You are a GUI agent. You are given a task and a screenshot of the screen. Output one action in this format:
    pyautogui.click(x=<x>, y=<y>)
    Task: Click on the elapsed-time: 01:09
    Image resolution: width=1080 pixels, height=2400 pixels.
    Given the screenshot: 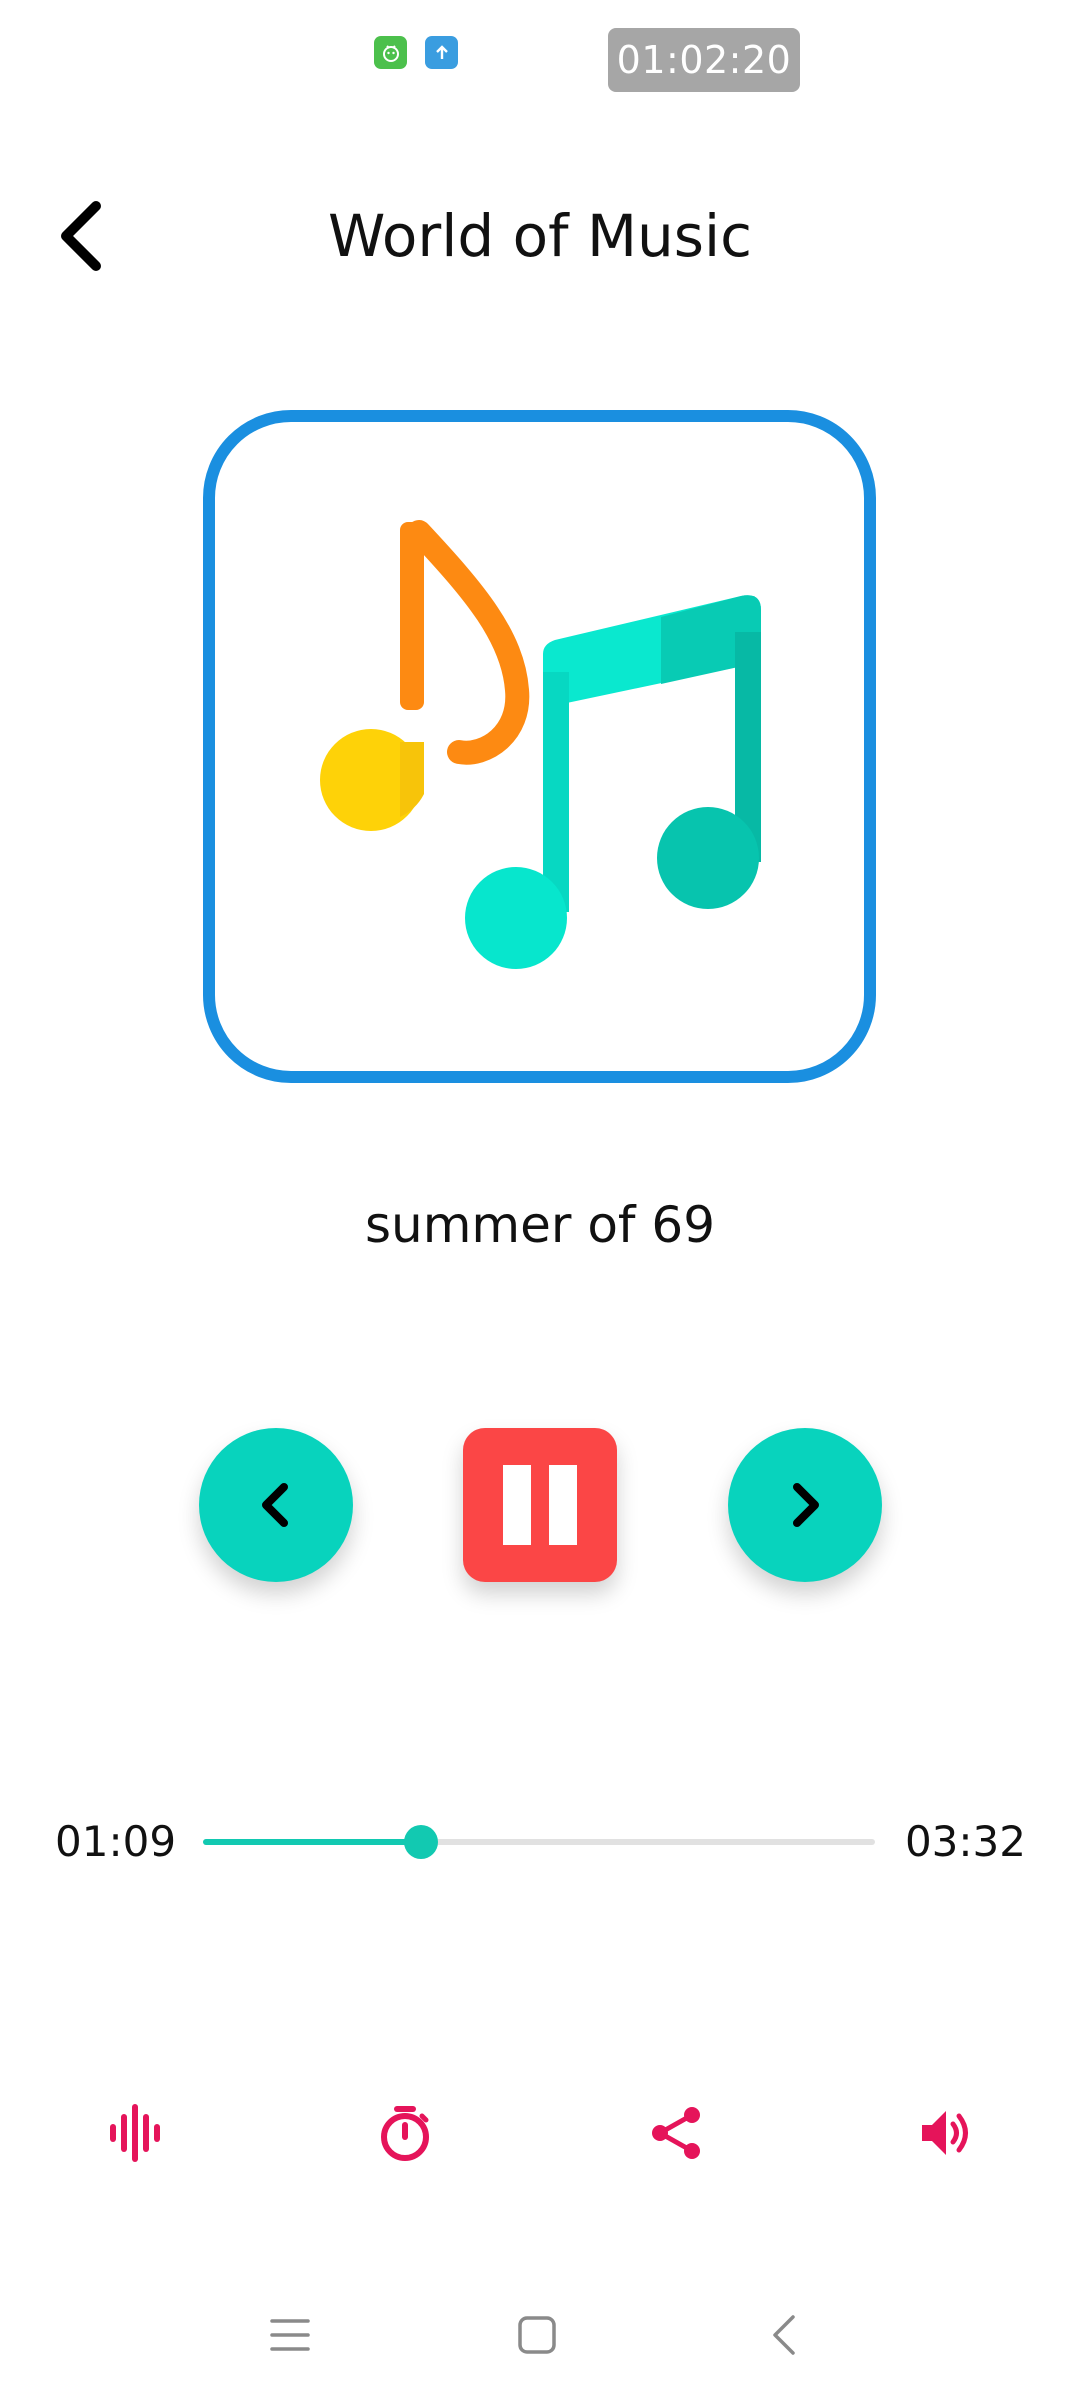 What is the action you would take?
    pyautogui.click(x=116, y=1841)
    